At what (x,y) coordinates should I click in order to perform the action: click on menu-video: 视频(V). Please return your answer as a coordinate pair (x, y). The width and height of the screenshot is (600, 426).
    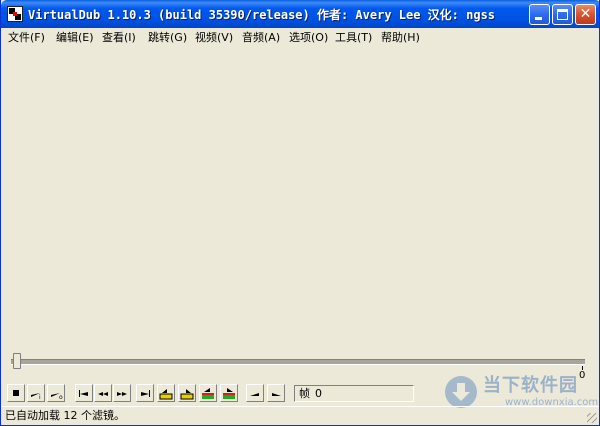
    Looking at the image, I should click on (214, 37).